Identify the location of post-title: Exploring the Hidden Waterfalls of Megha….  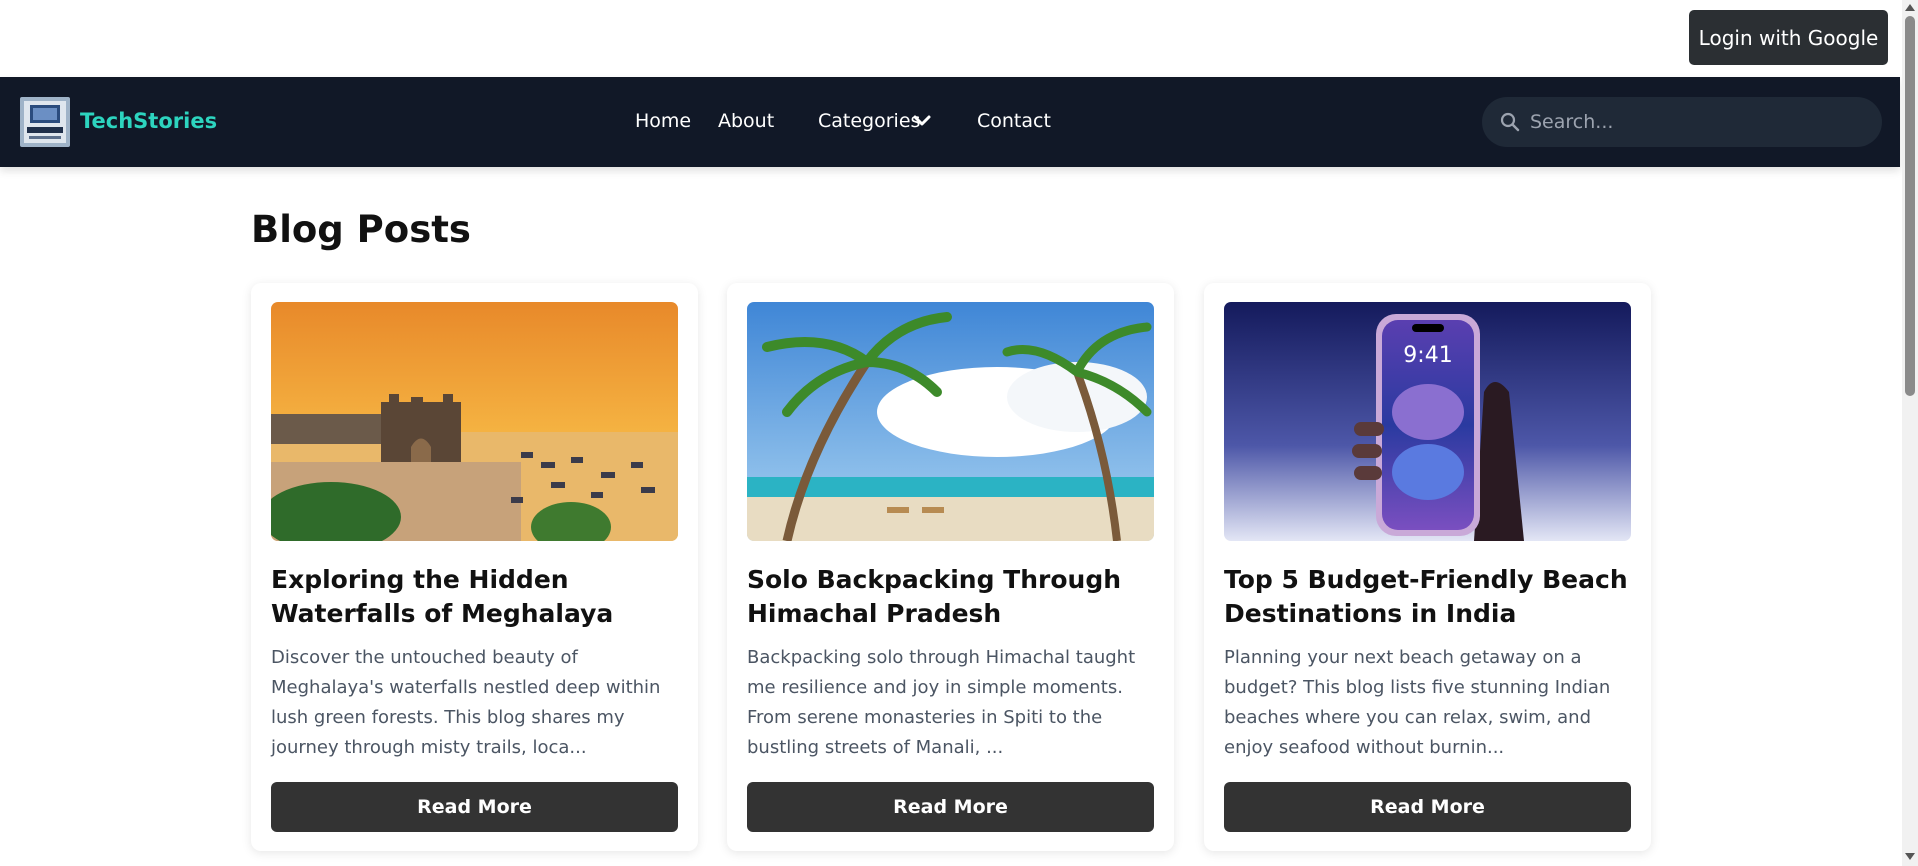
(476, 597).